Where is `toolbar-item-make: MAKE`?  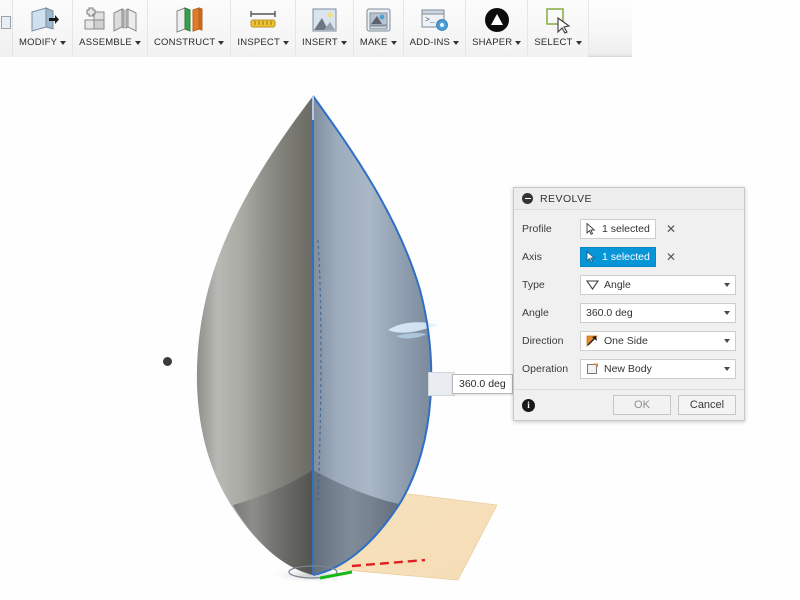
toolbar-item-make: MAKE is located at coordinates (378, 28).